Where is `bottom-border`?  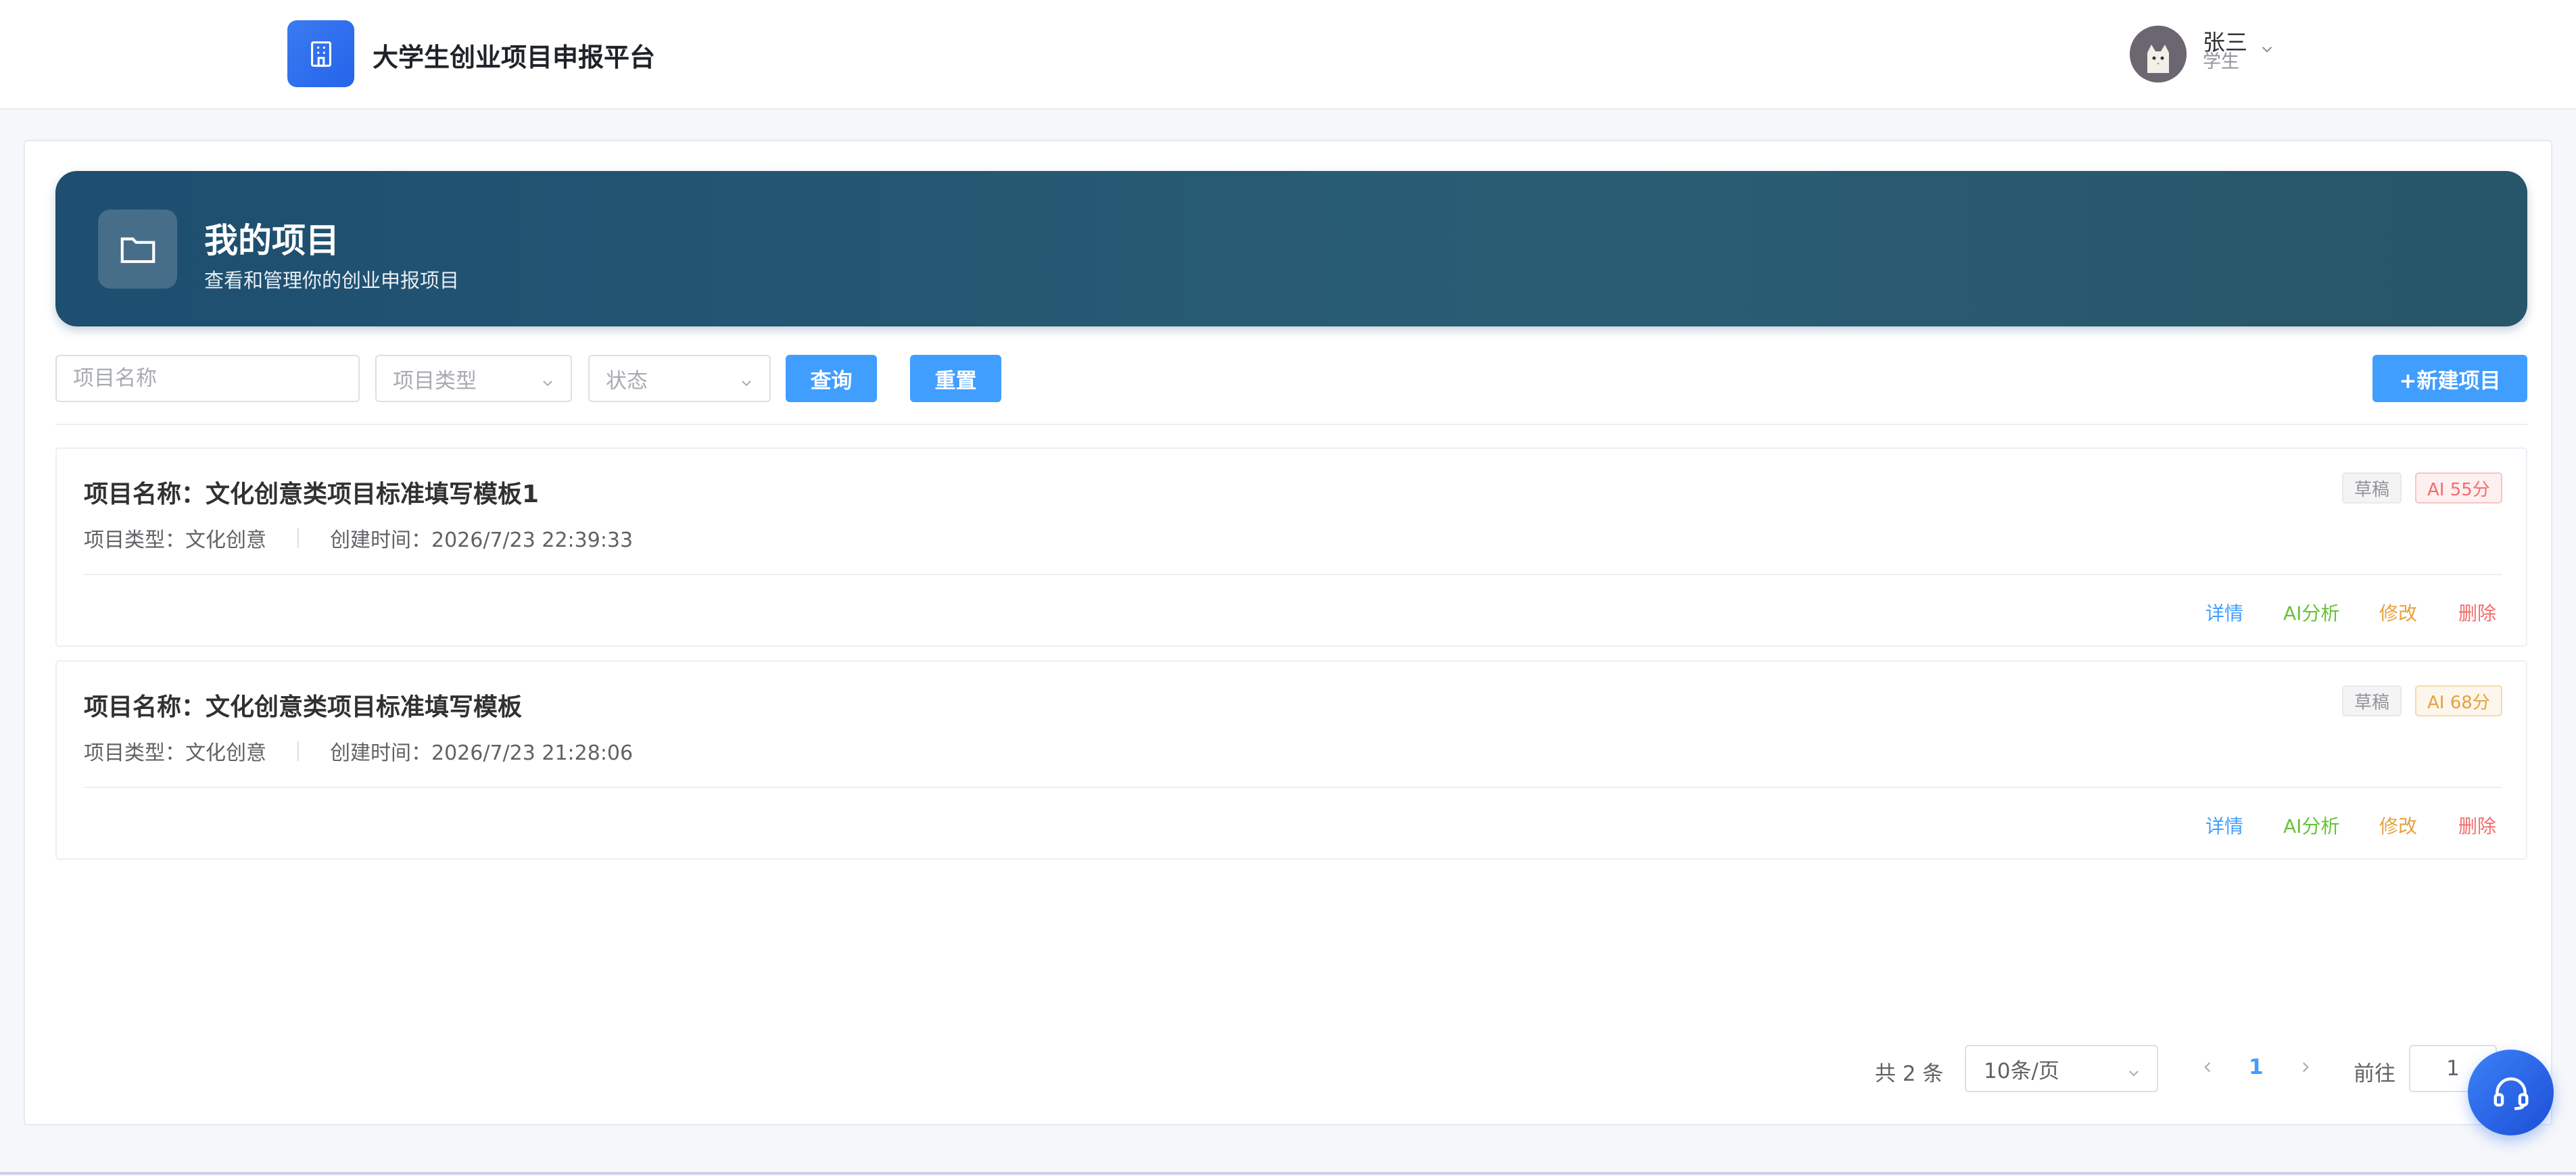 bottom-border is located at coordinates (1288, 1173).